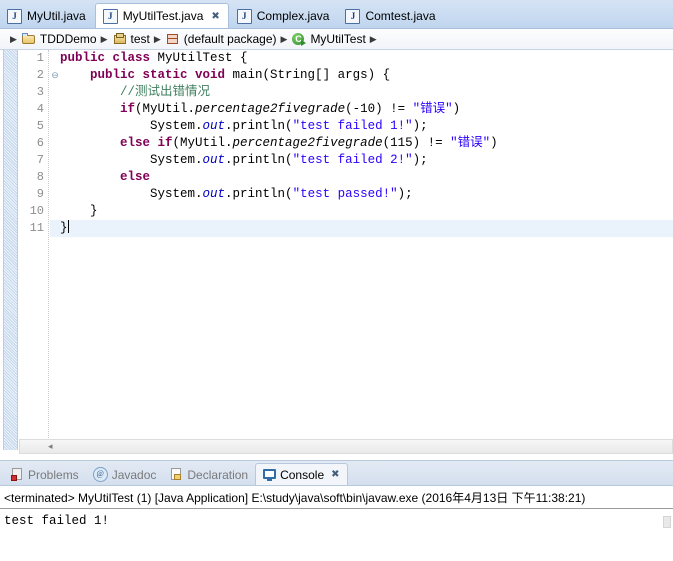  What do you see at coordinates (667, 522) in the screenshot?
I see `console-scrollbar` at bounding box center [667, 522].